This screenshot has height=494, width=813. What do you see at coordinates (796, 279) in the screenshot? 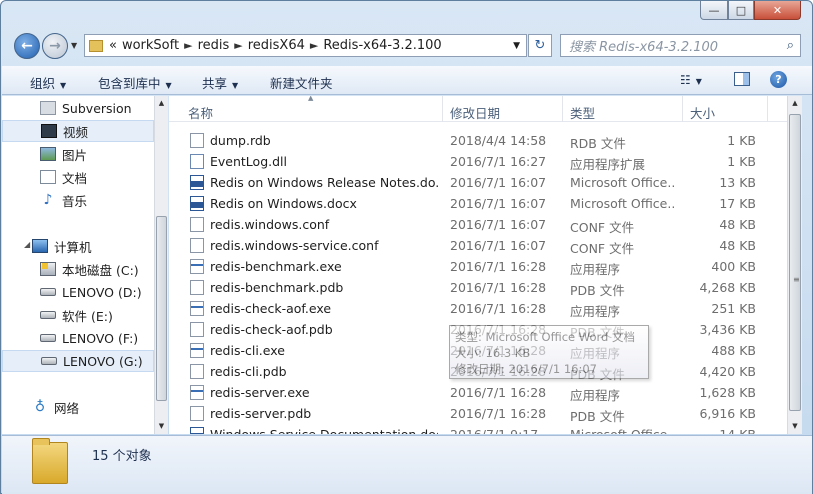
I see `scrollbar-grip-icon: ≡` at bounding box center [796, 279].